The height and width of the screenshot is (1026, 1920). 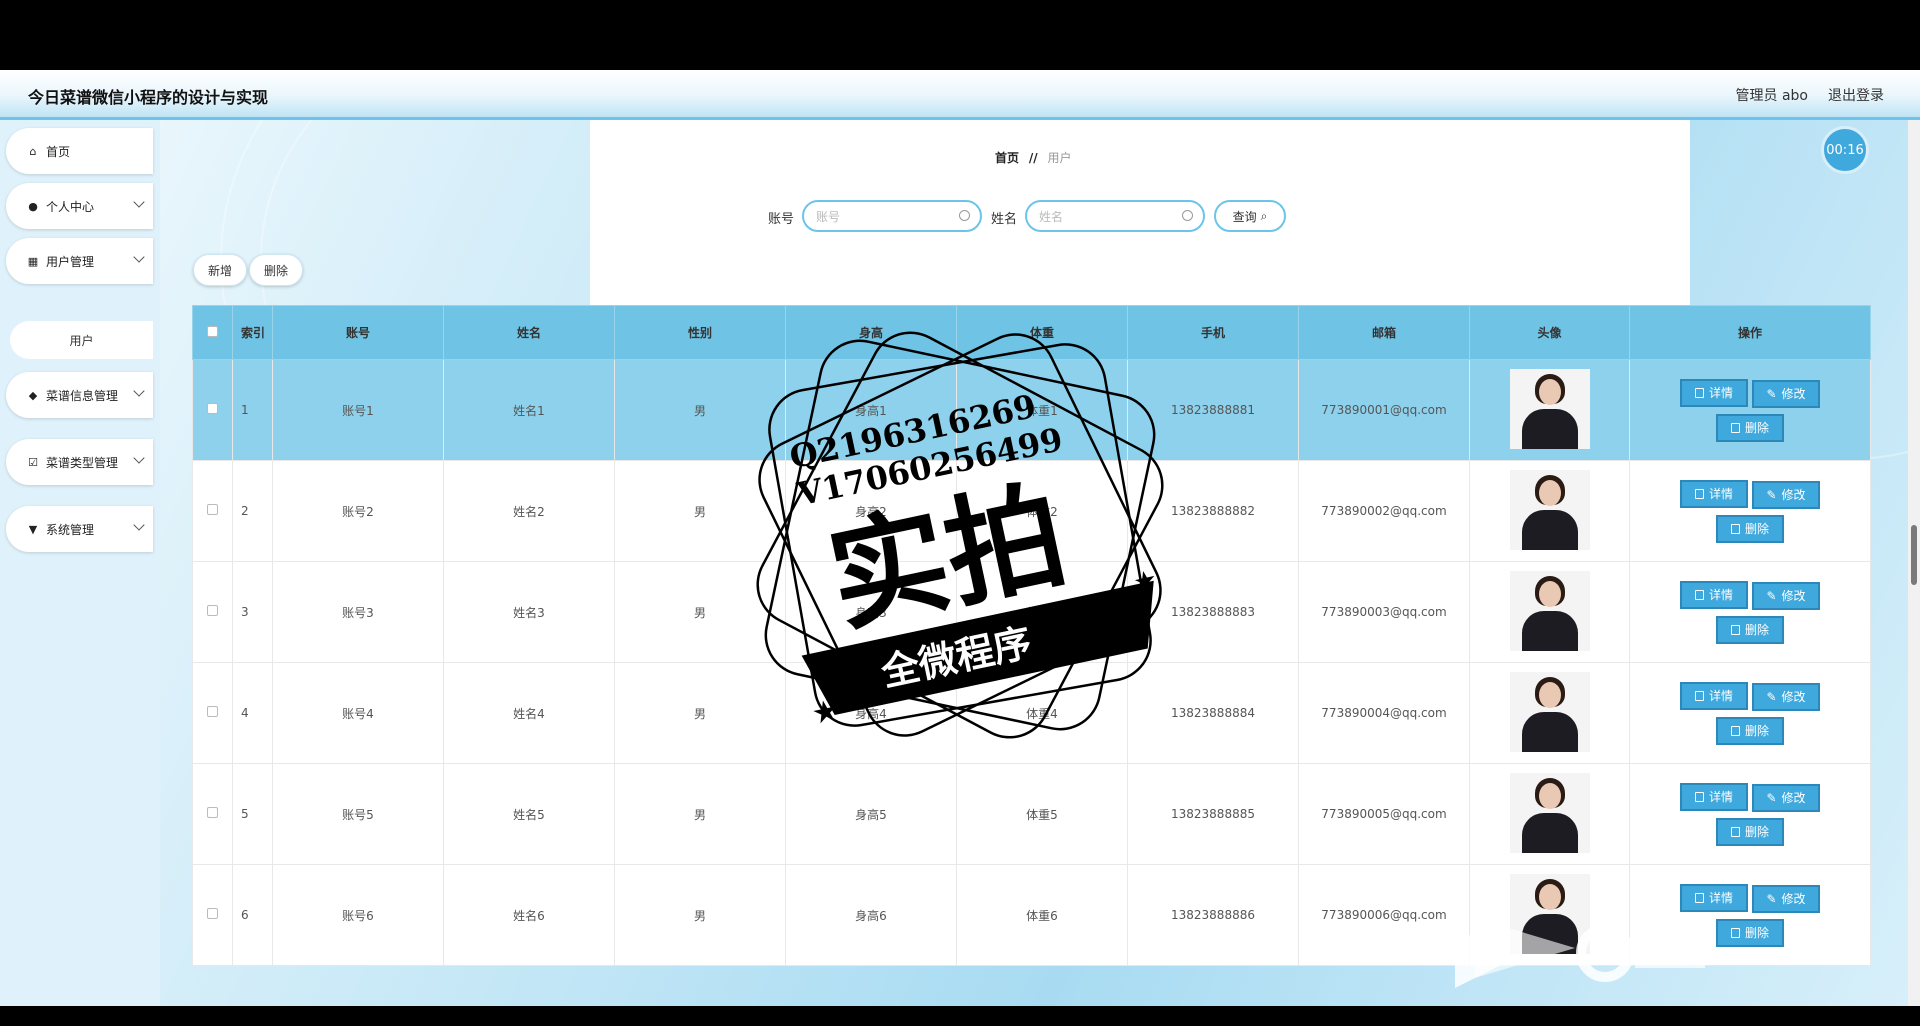 I want to click on home-icon: ⌂, so click(x=33, y=151).